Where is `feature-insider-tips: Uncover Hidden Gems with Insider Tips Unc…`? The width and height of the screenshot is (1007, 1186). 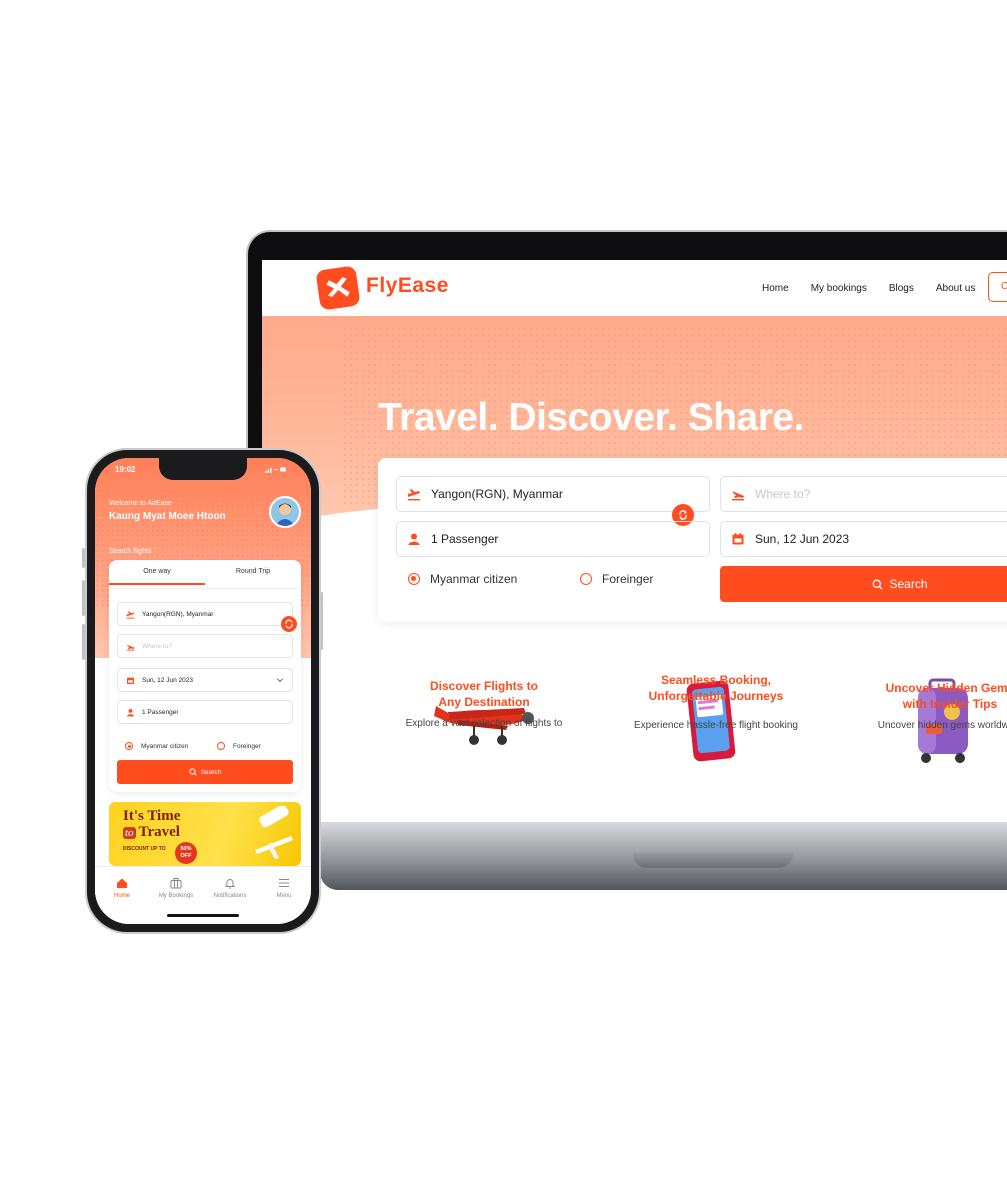
feature-insider-tips: Uncover Hidden Gems with Insider Tips Unc… is located at coordinates (928, 705).